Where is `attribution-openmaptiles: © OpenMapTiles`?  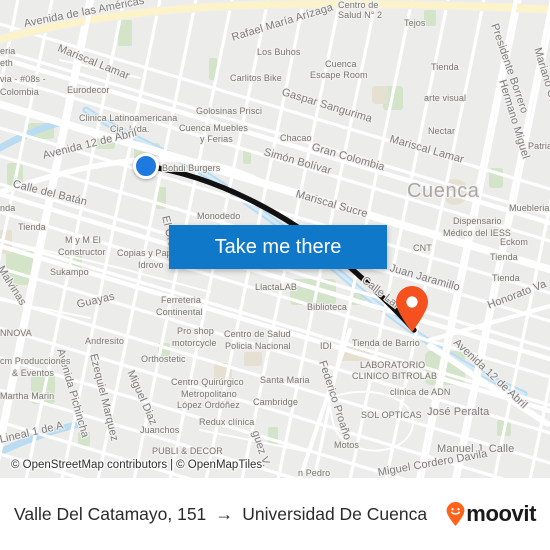 attribution-openmaptiles: © OpenMapTiles is located at coordinates (219, 465).